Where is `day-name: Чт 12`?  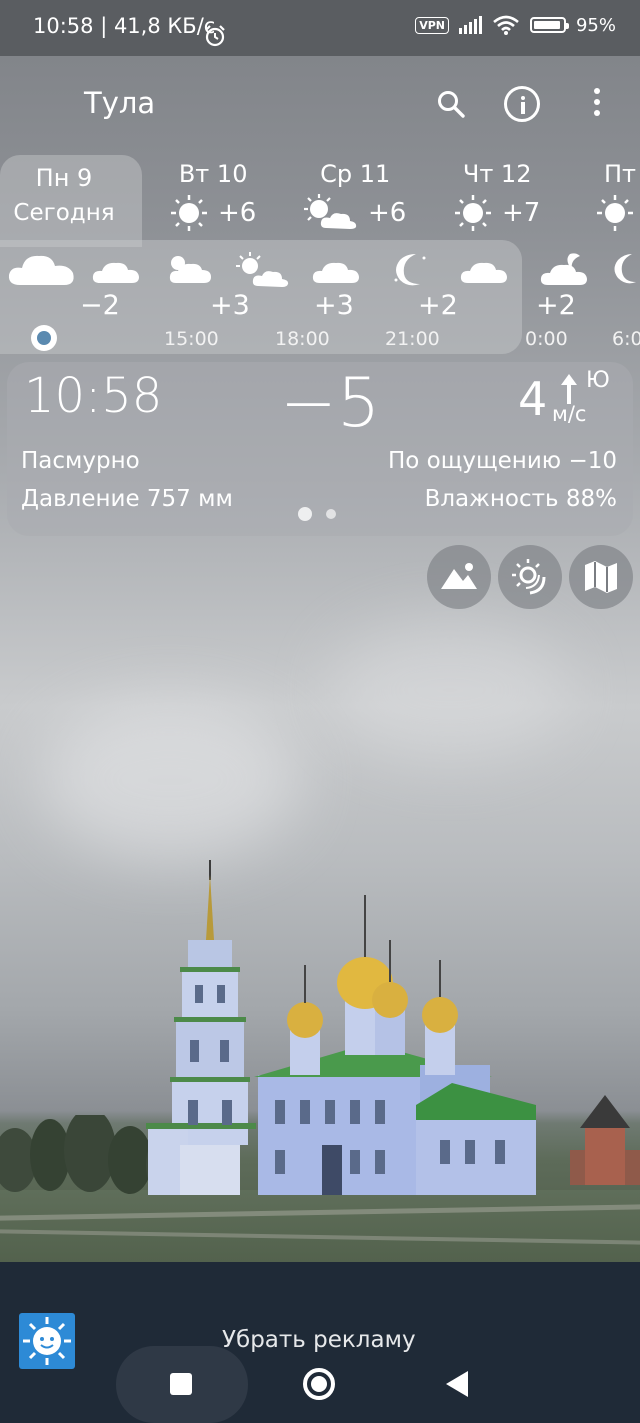
day-name: Чт 12 is located at coordinates (497, 174).